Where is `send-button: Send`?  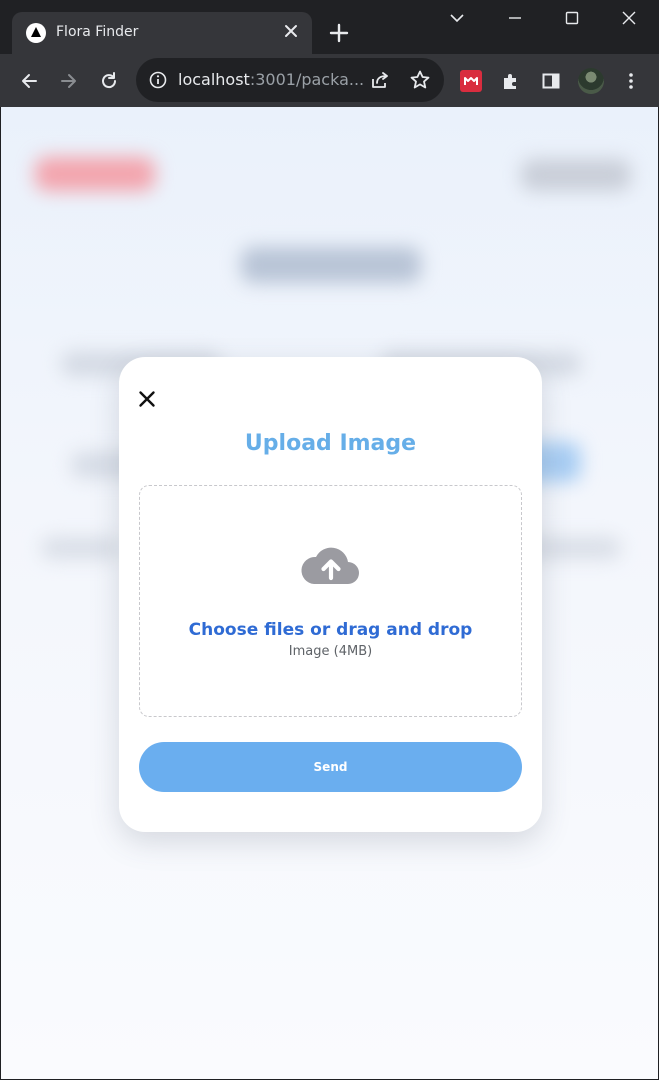
send-button: Send is located at coordinates (330, 767).